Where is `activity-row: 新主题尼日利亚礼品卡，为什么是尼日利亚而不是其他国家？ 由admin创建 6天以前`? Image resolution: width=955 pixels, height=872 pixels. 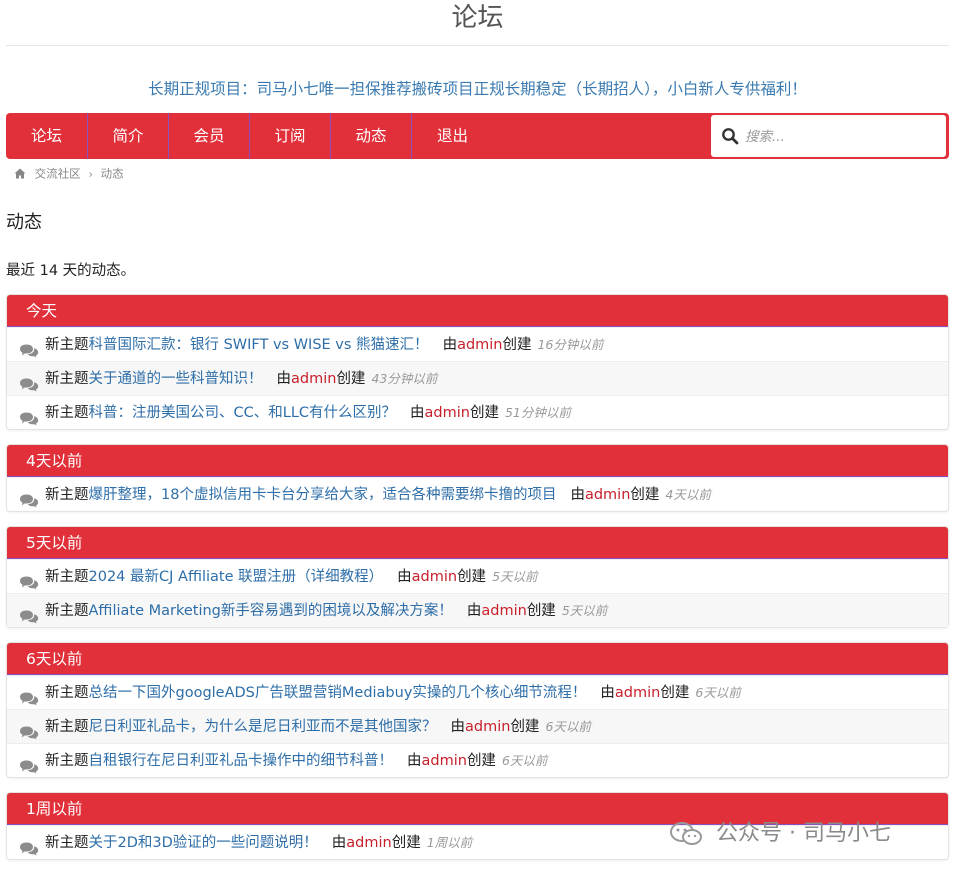 activity-row: 新主题尼日利亚礼品卡，为什么是尼日利亚而不是其他国家？ 由admin创建 6天以前 is located at coordinates (477, 726).